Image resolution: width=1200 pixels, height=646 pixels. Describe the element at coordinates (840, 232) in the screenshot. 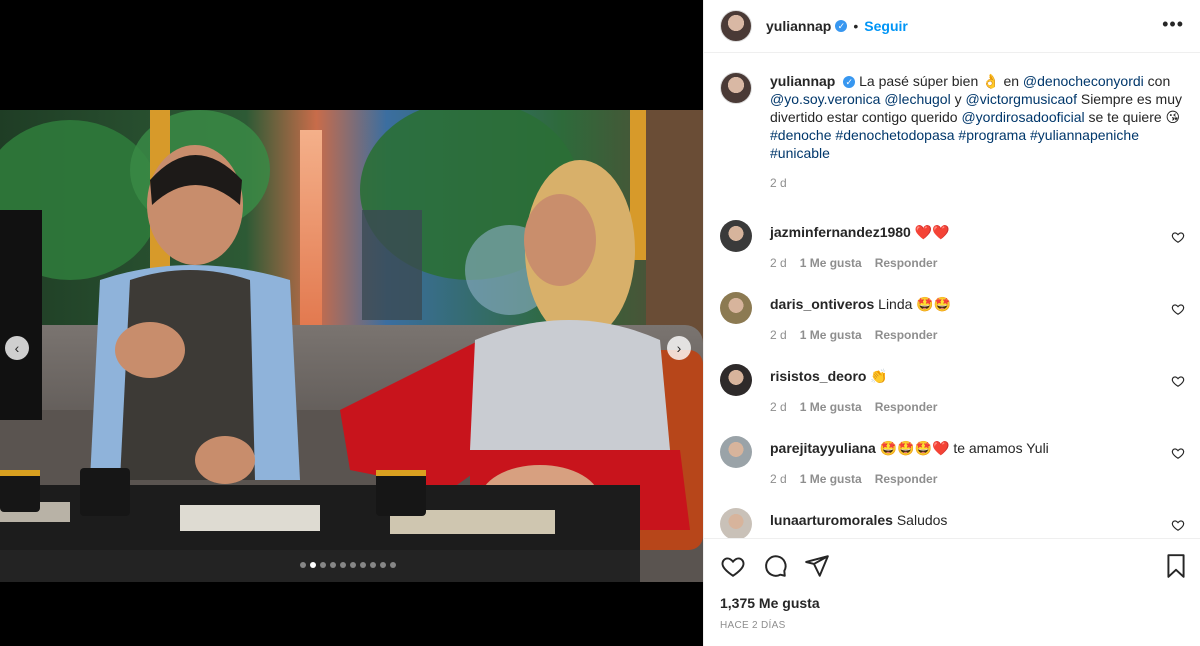

I see `commenter-username: jazminfernandez1980` at that location.